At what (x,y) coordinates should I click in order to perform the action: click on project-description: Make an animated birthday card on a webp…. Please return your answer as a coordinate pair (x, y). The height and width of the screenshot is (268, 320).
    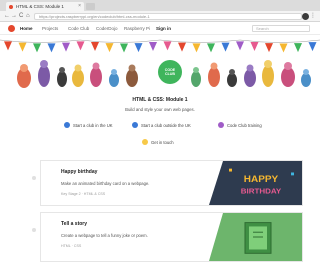
    Looking at the image, I should click on (105, 183).